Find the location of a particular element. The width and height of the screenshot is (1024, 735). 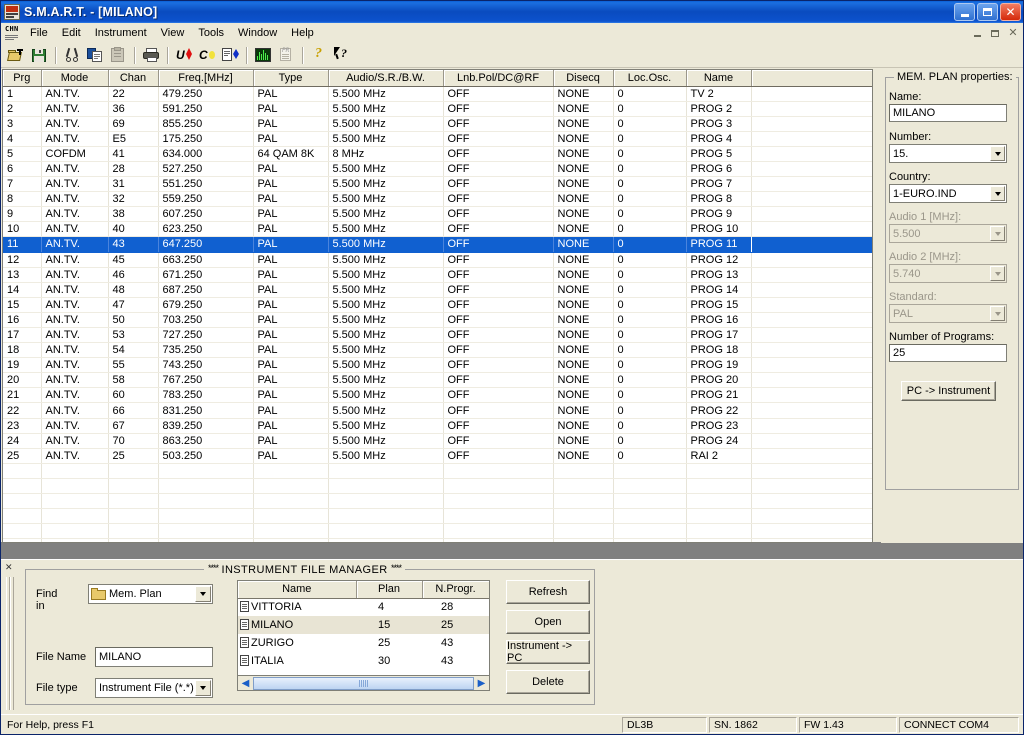

file-nprogr-cell: 43 is located at coordinates (455, 661).